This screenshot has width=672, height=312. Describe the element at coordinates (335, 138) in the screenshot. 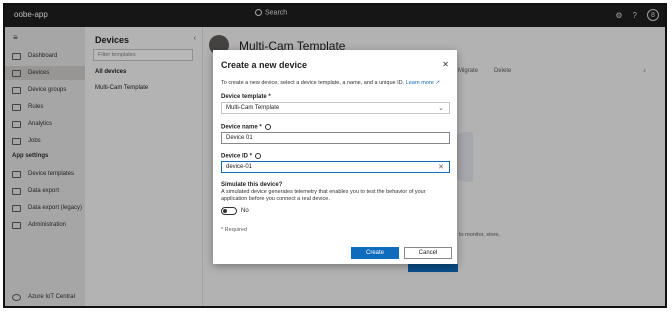

I see `device-name-input: Device 01` at that location.